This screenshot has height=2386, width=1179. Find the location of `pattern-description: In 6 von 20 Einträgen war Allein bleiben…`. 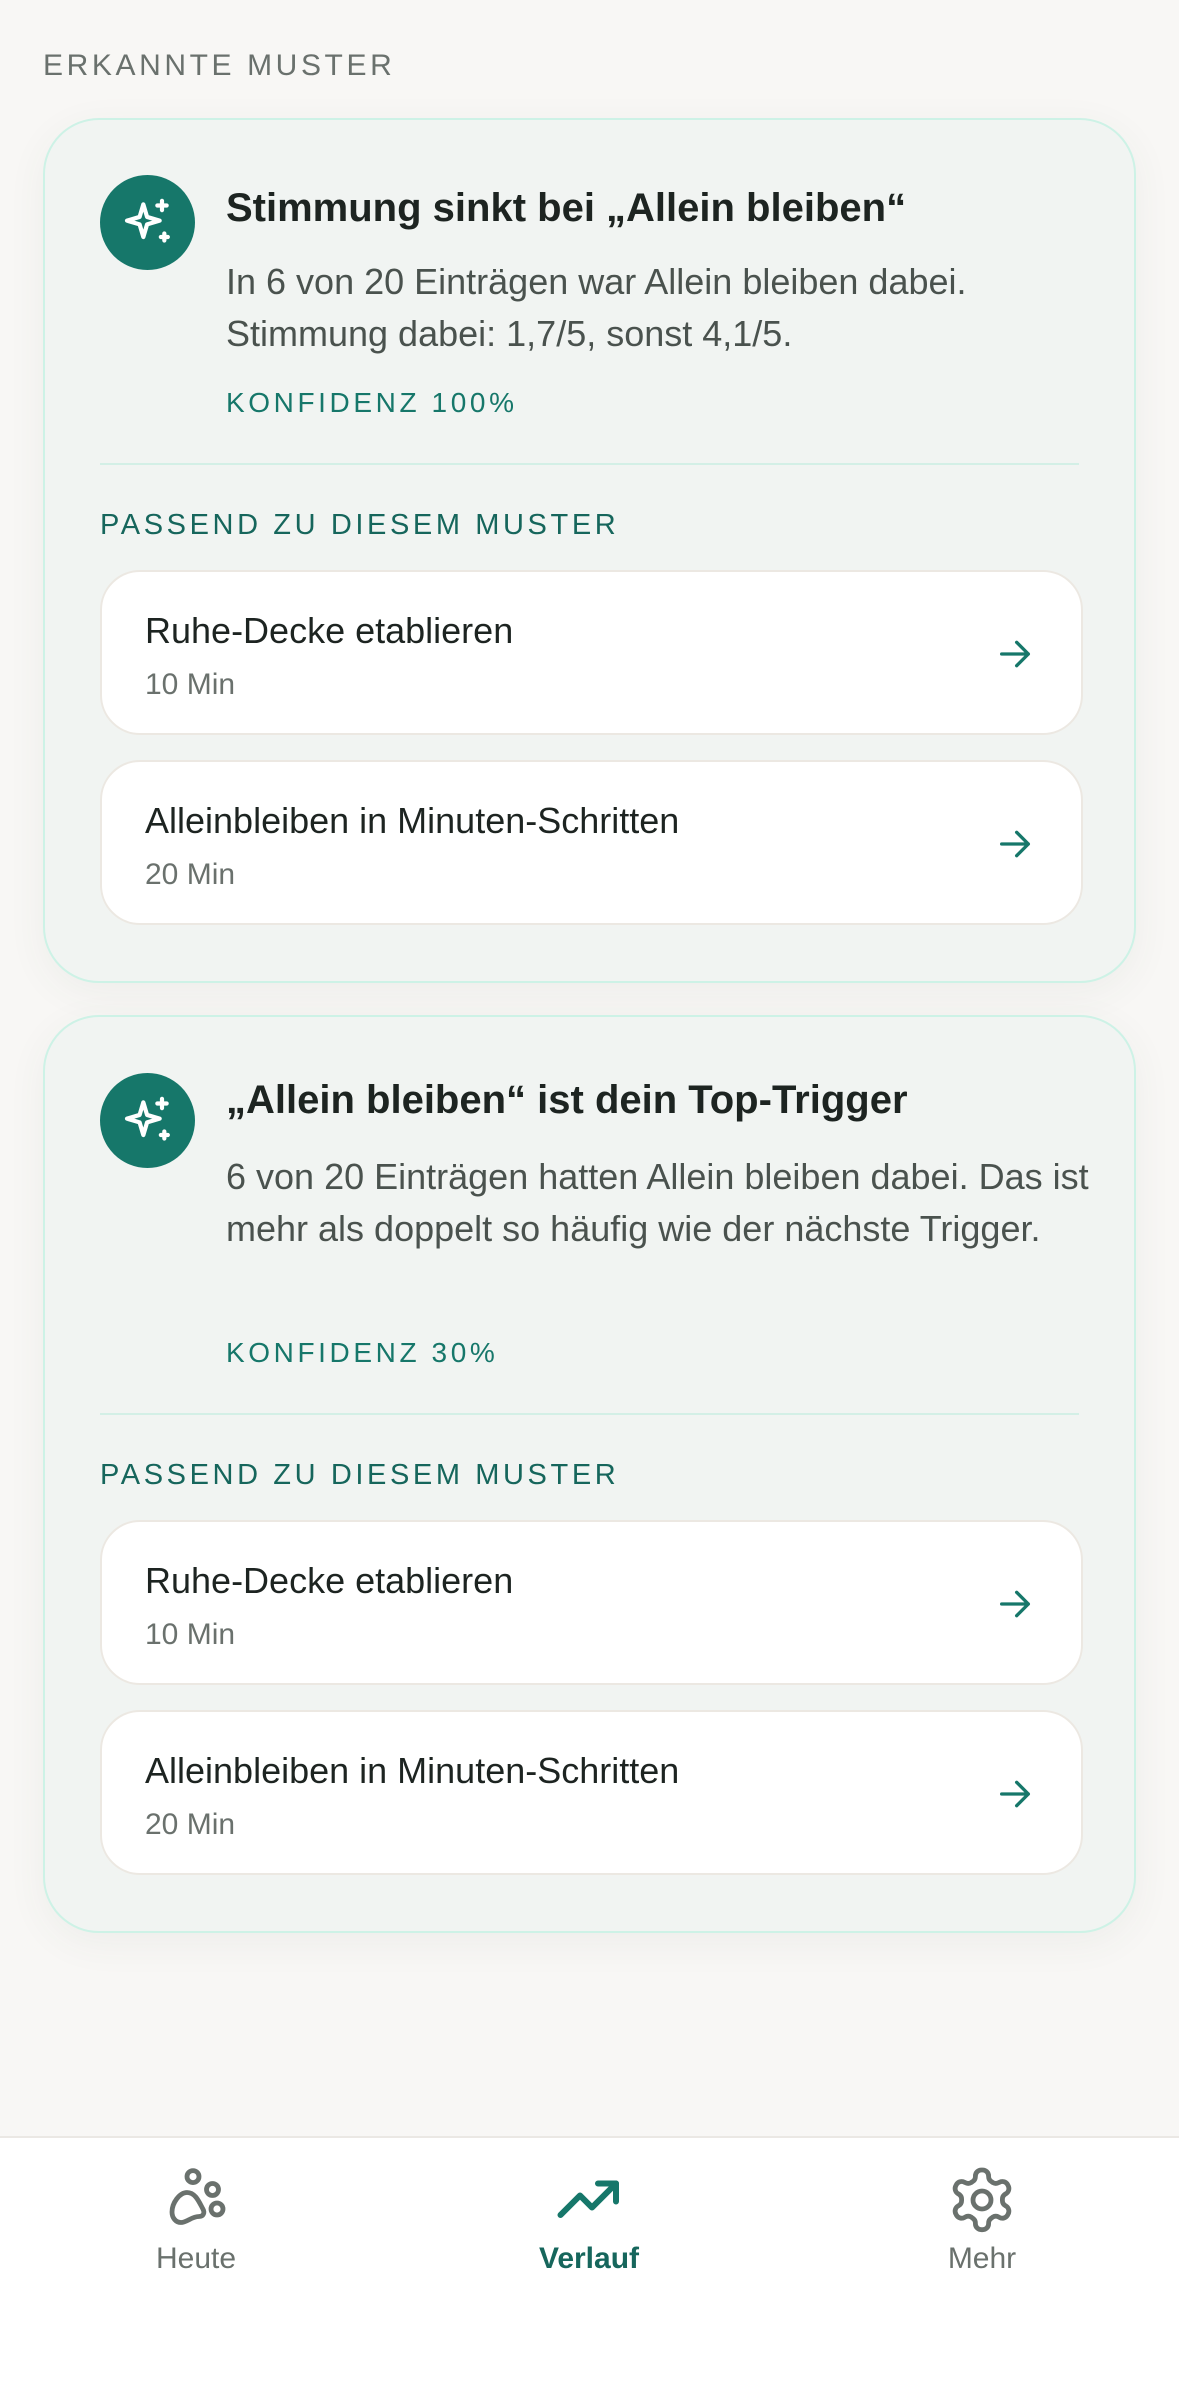

pattern-description: In 6 von 20 Einträgen war Allein bleiben… is located at coordinates (596, 307).